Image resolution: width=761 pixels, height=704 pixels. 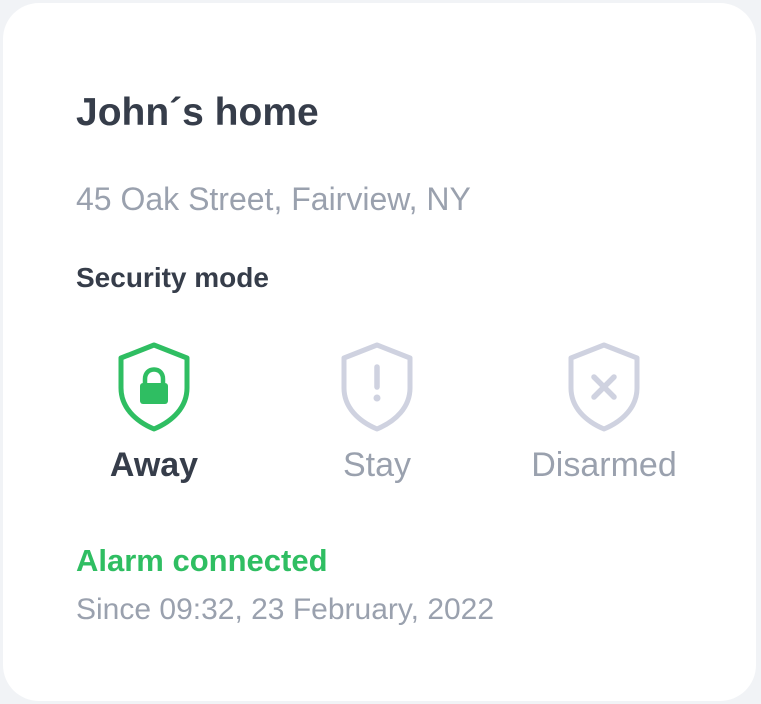 What do you see at coordinates (154, 387) in the screenshot?
I see `shield-lock-icon` at bounding box center [154, 387].